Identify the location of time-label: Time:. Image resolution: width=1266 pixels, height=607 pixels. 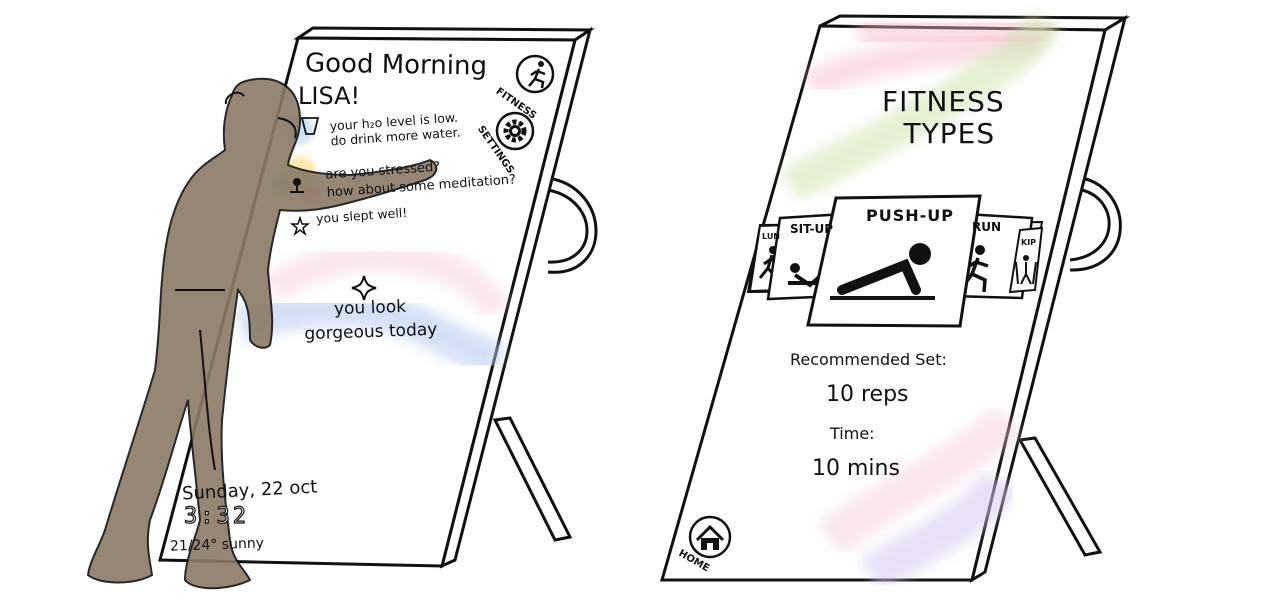
(852, 433).